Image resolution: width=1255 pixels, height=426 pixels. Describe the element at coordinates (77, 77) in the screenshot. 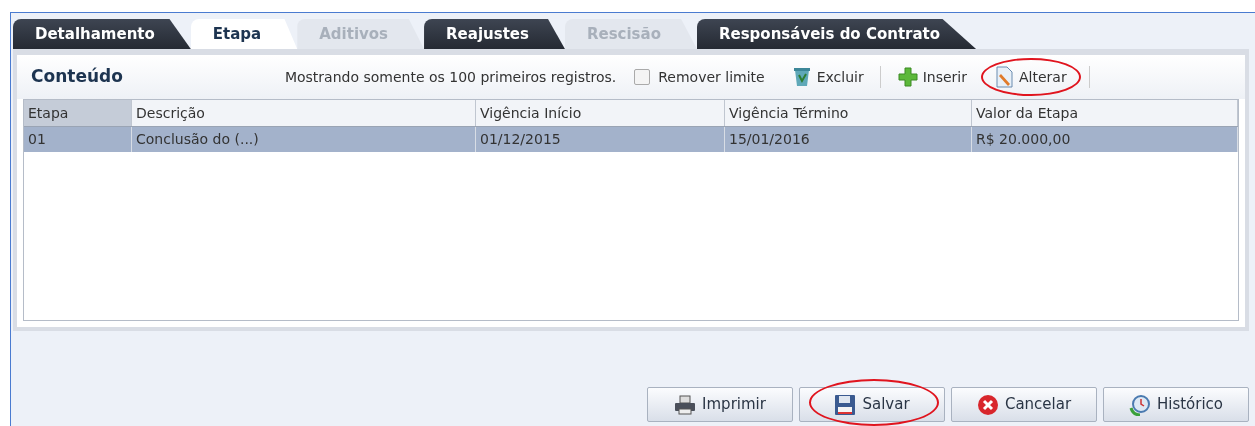

I see `panel-title: Conteúdo` at that location.